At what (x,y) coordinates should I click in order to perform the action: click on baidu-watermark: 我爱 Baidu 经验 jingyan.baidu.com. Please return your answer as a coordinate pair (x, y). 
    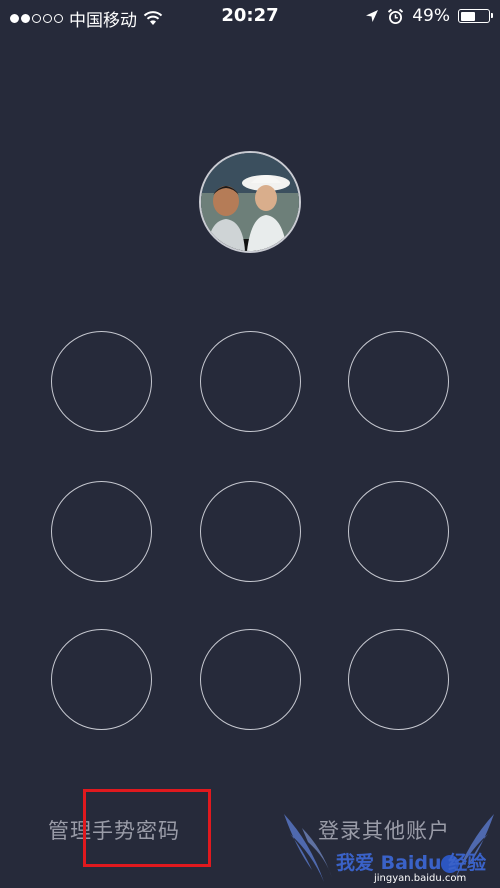
    Looking at the image, I should click on (389, 848).